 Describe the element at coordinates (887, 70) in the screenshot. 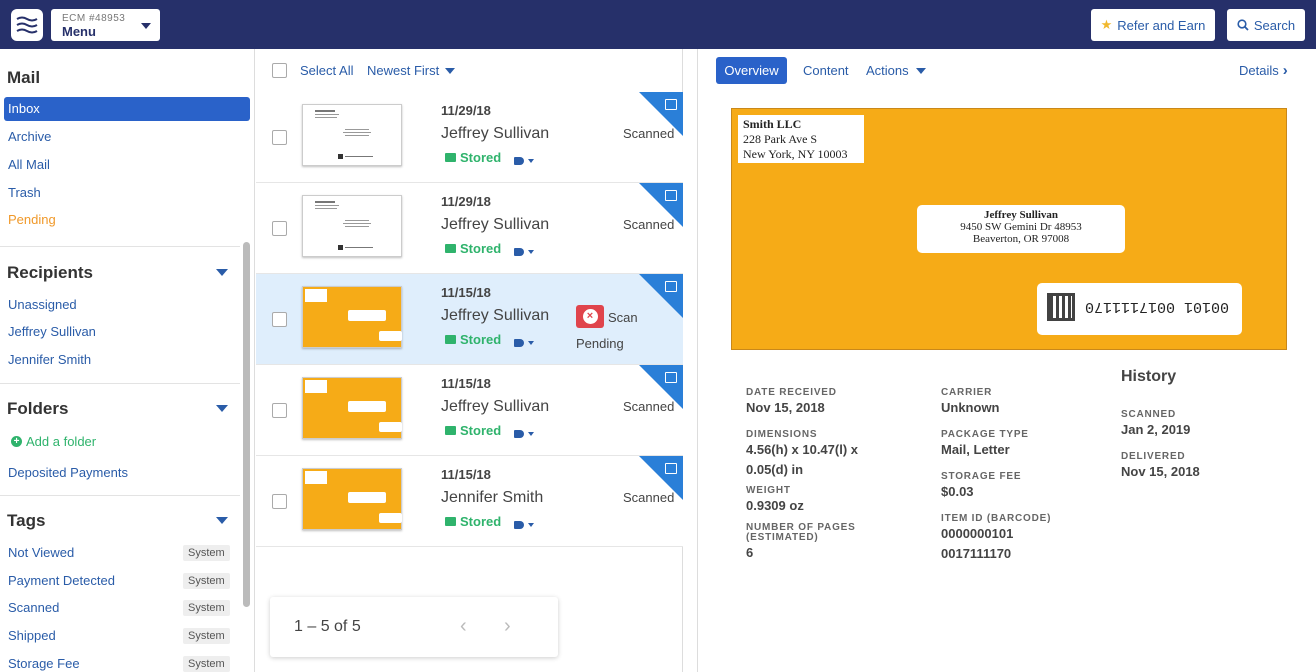

I see `actions-label: Actions` at that location.